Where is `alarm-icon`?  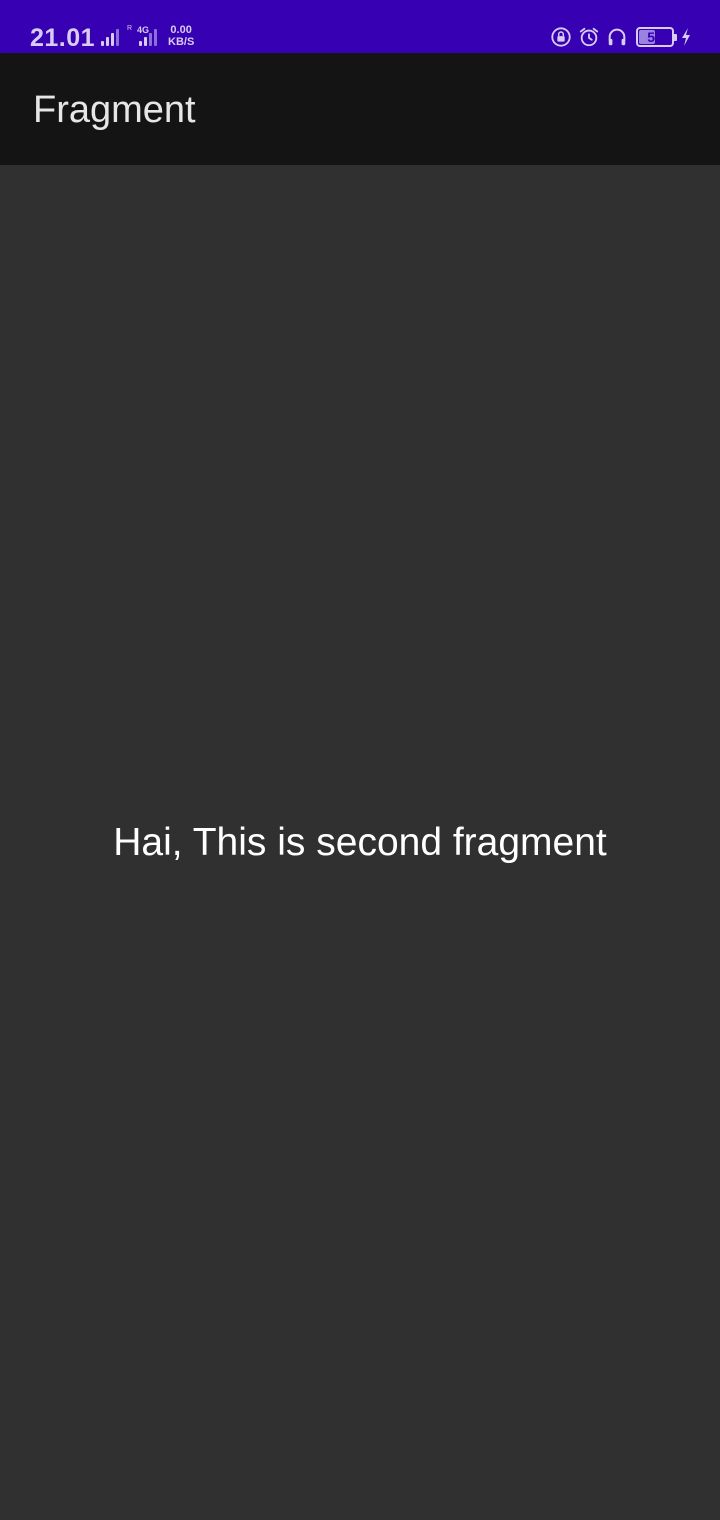 alarm-icon is located at coordinates (589, 37).